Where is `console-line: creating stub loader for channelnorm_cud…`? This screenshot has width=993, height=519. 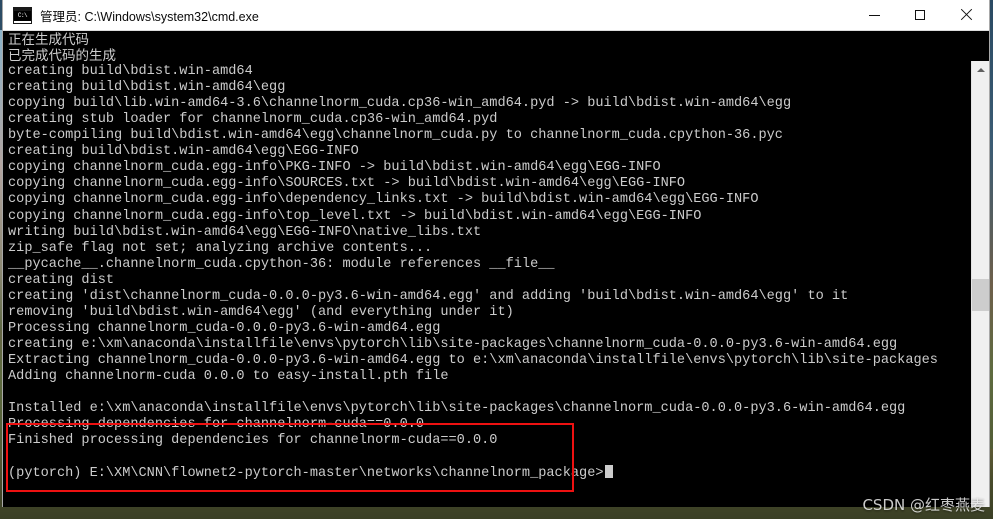
console-line: creating stub loader for channelnorm_cud… is located at coordinates (253, 120).